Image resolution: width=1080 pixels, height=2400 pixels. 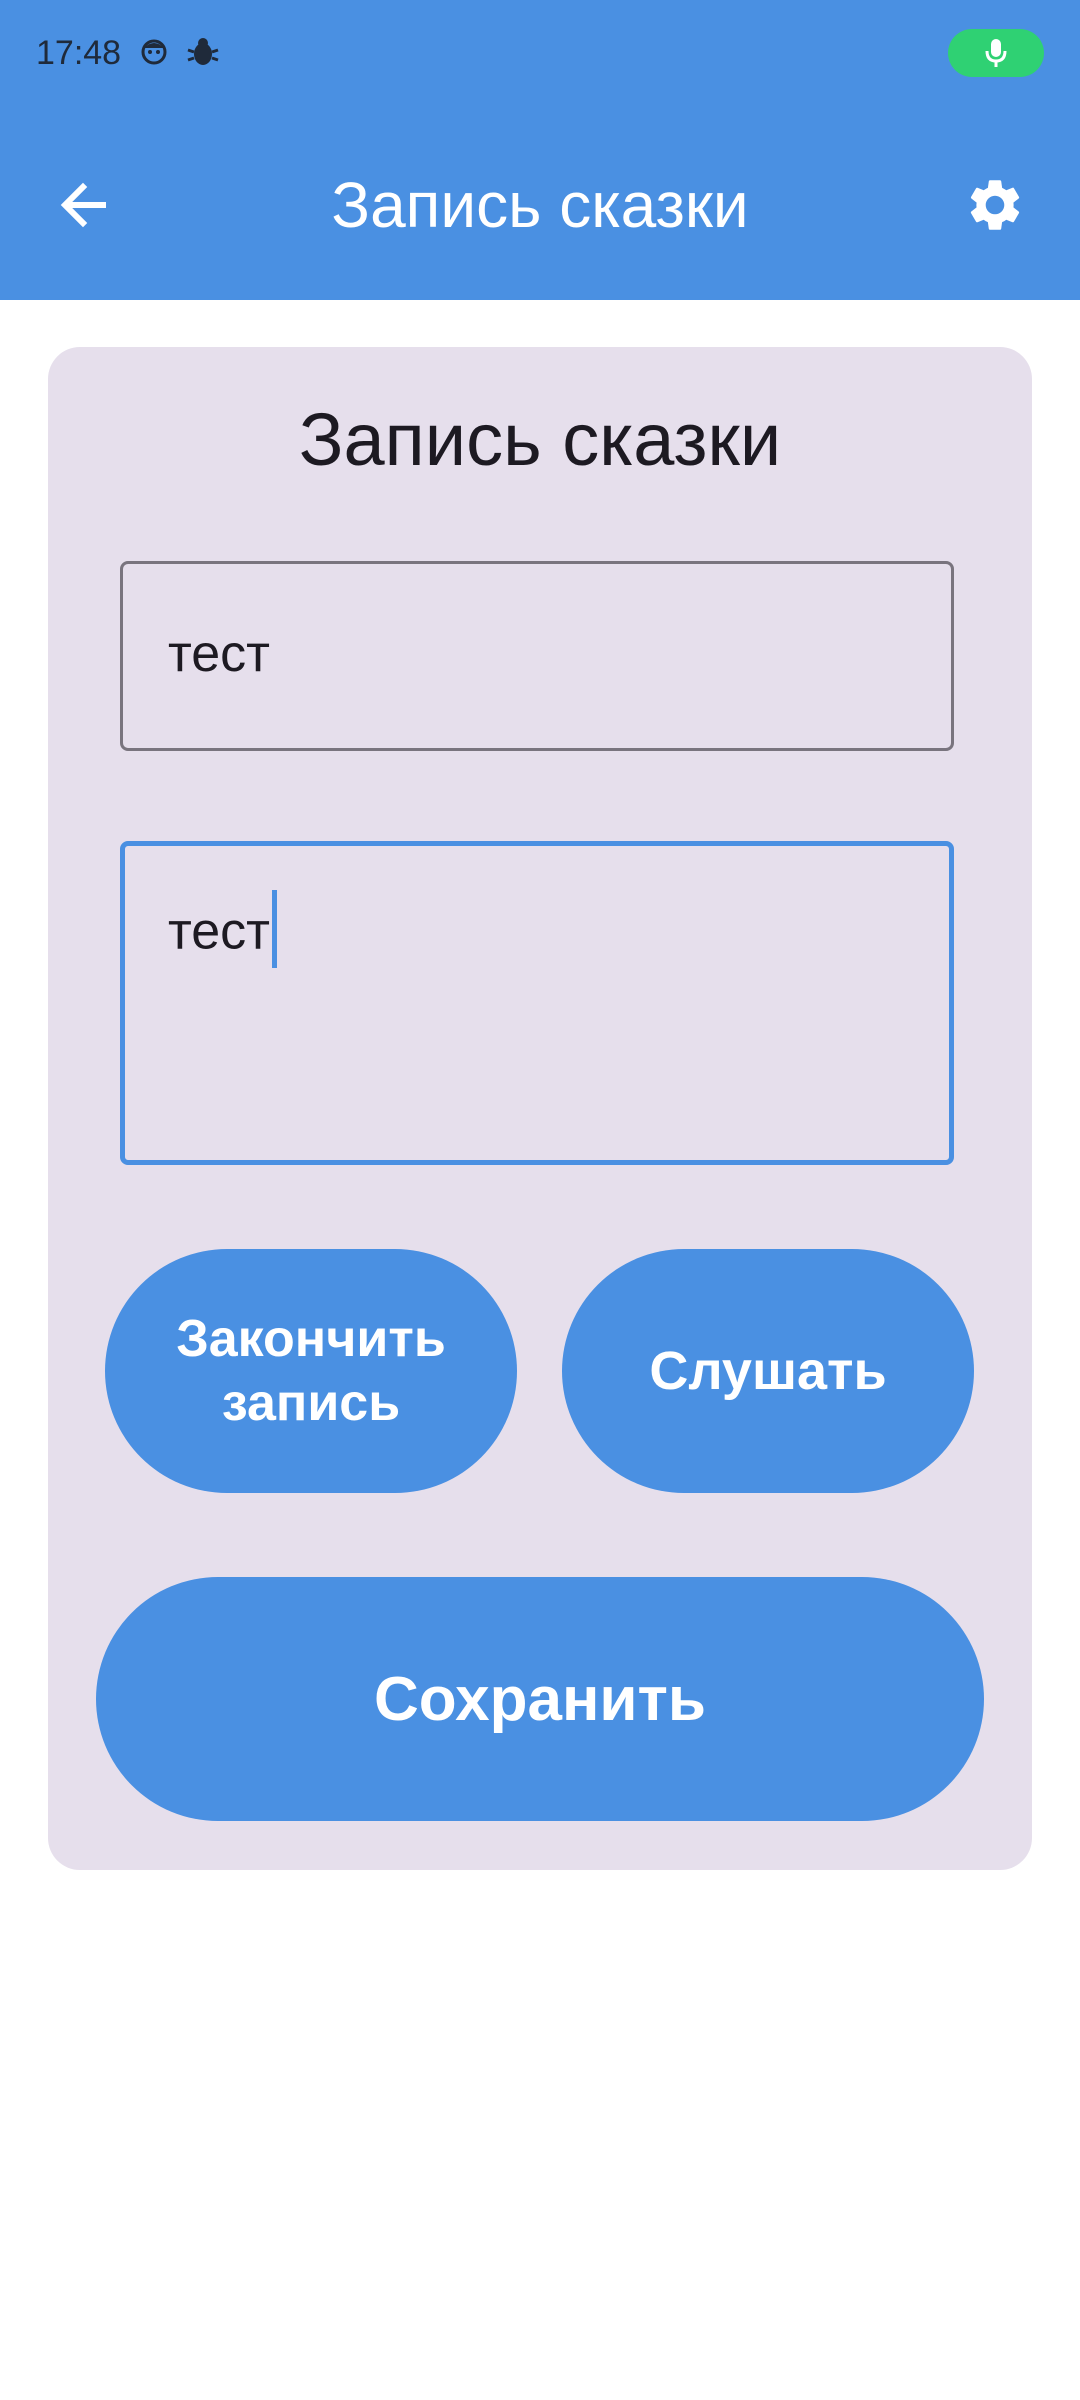 I want to click on listen-label: Слушать, so click(x=768, y=1371).